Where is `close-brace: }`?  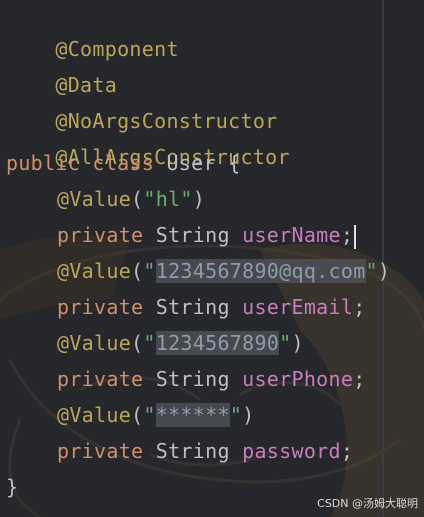
close-brace: } is located at coordinates (12, 487).